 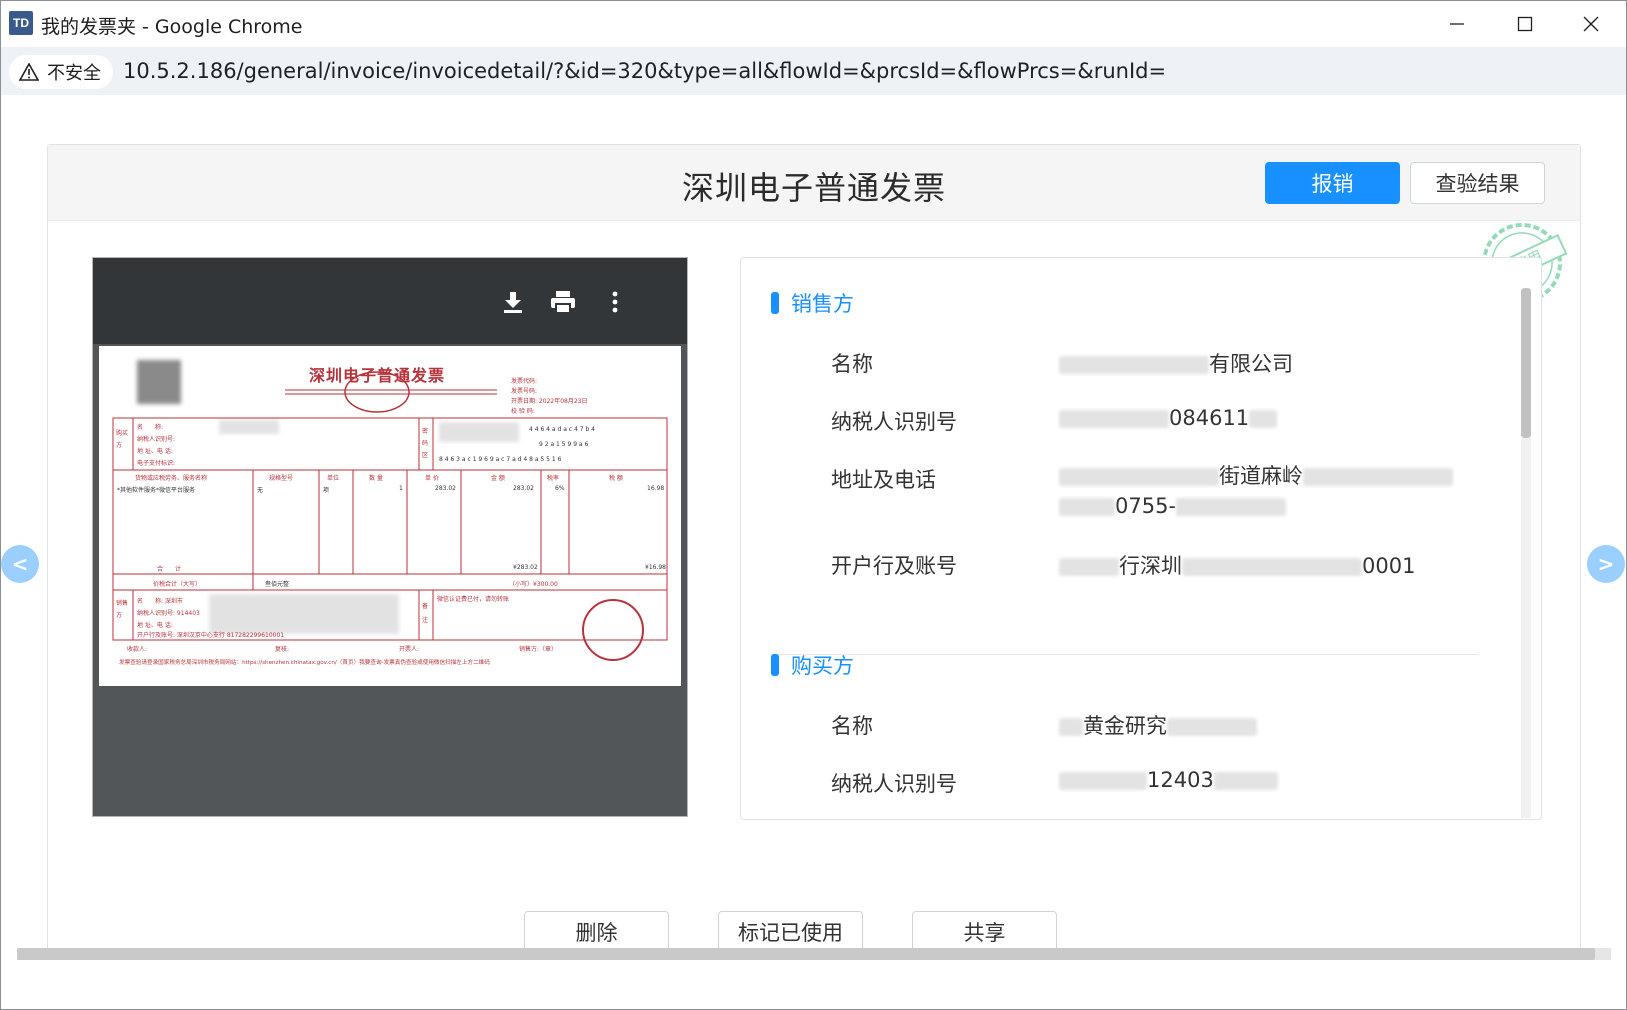 I want to click on chevron-right-icon: >, so click(x=1606, y=564).